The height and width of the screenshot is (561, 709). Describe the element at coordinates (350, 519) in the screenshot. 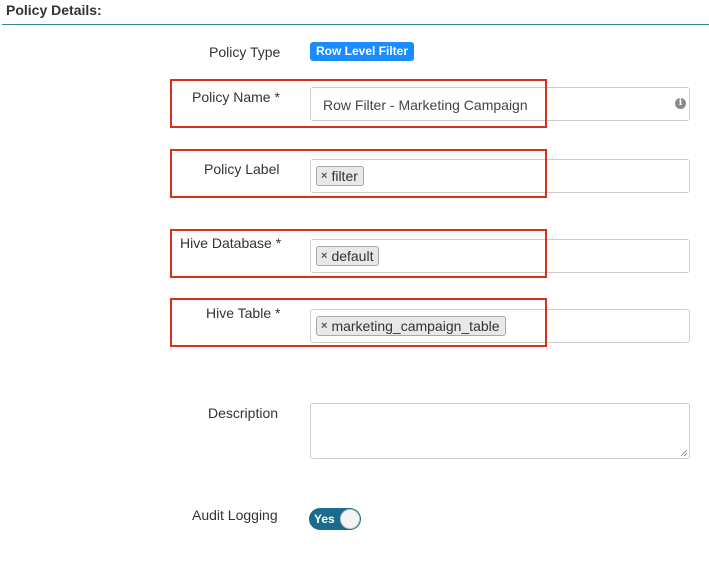

I see `toggle-knob` at that location.